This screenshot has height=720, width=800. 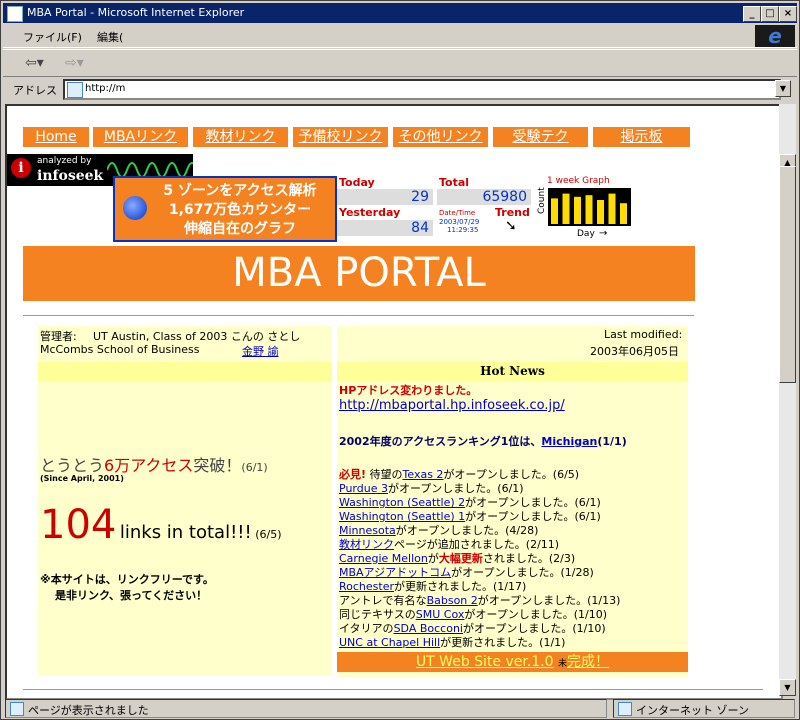 I want to click on minimize-button: _, so click(x=752, y=14).